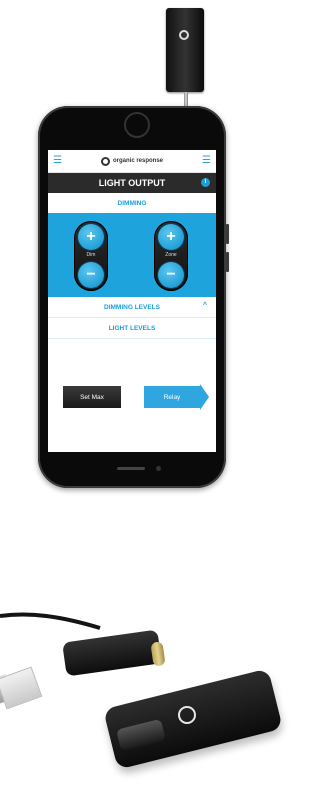 This screenshot has width=320, height=786. I want to click on zone-minus-button: −, so click(171, 275).